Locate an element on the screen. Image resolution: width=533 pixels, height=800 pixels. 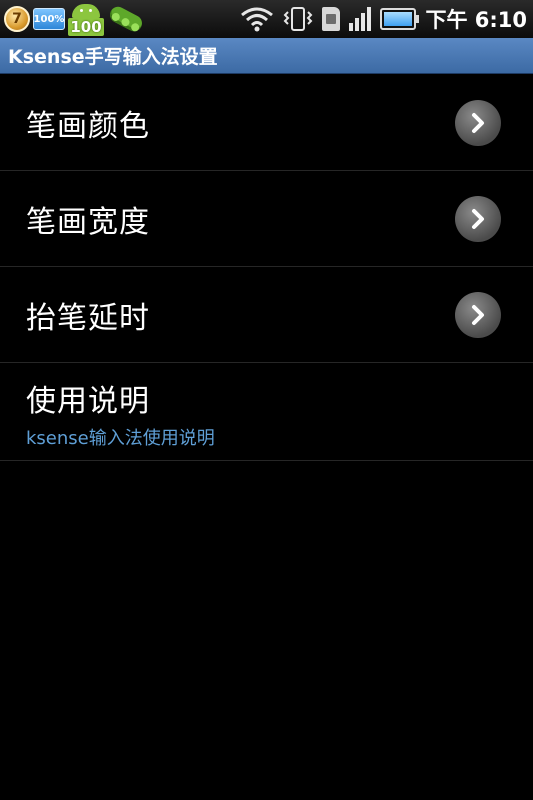
setting-label: 笔画宽度 is located at coordinates (88, 222).